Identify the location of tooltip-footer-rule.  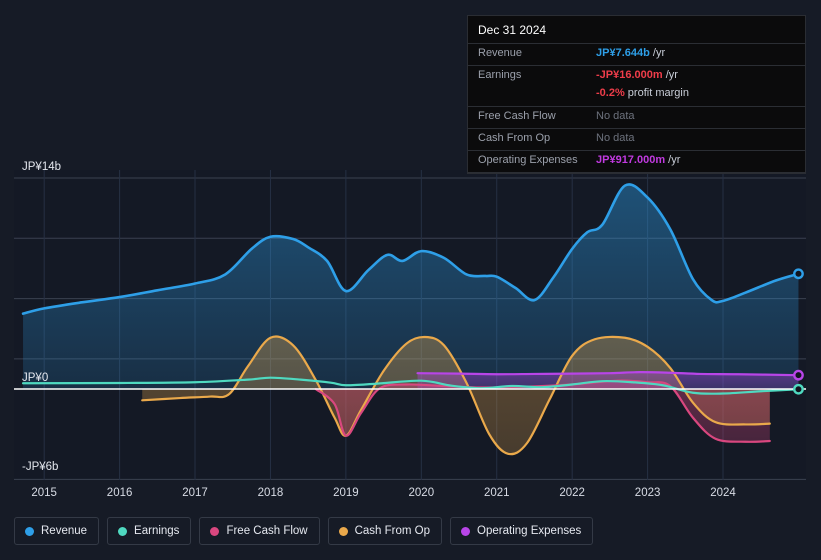
(636, 172).